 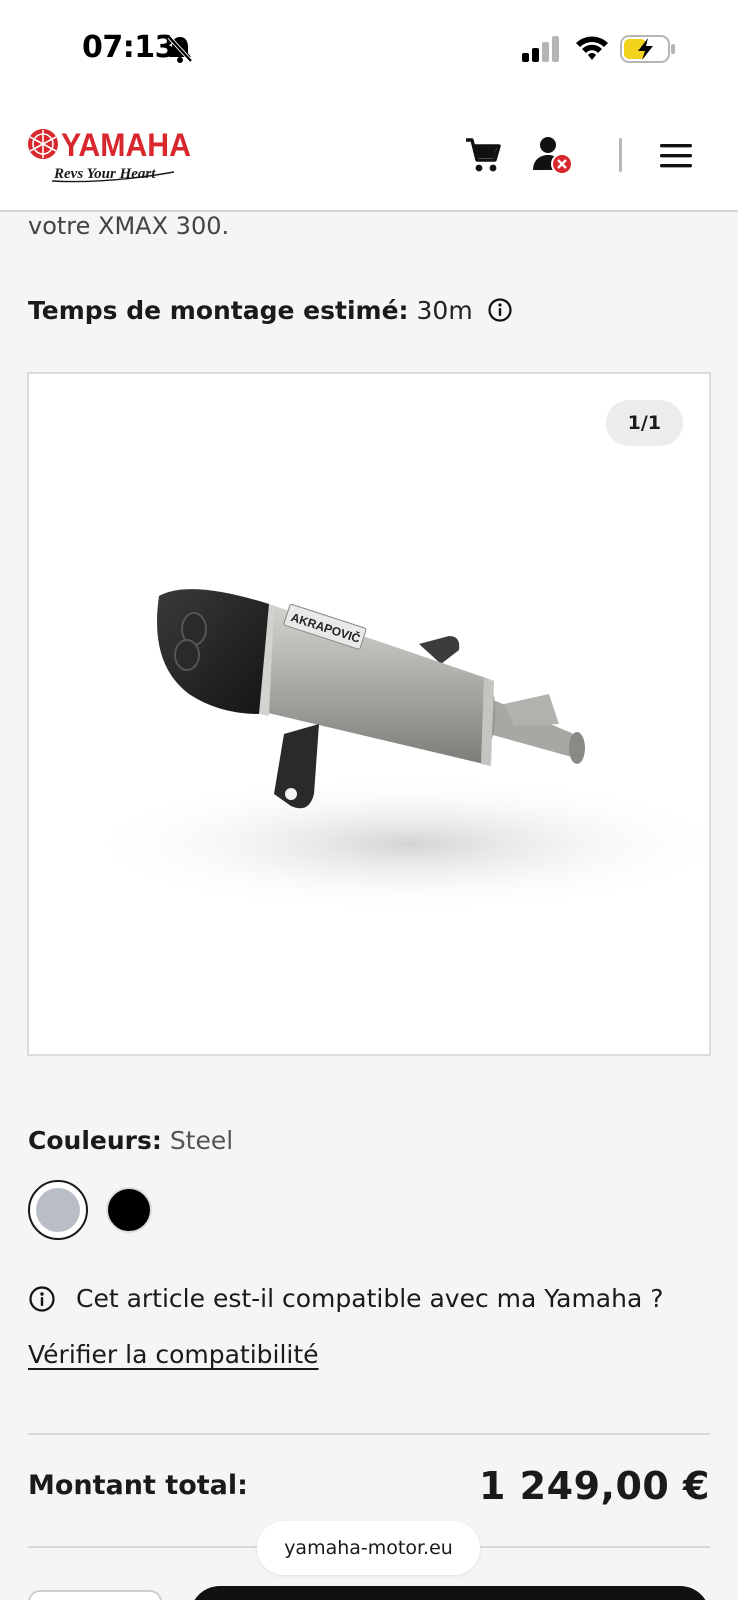 What do you see at coordinates (369, 1434) in the screenshot?
I see `divider` at bounding box center [369, 1434].